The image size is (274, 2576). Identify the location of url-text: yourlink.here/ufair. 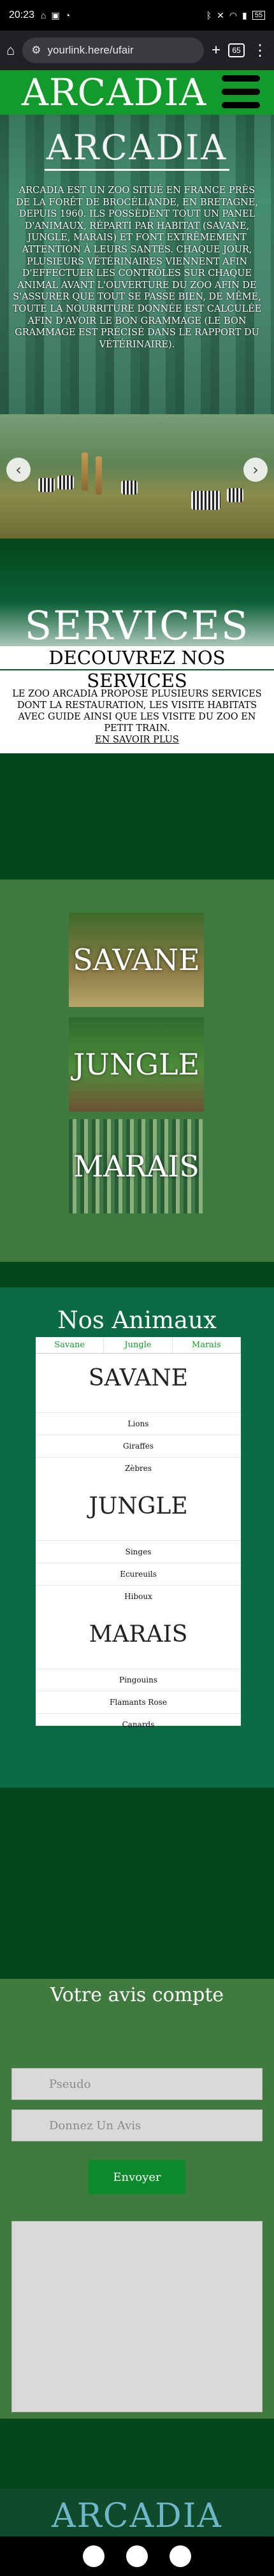
(90, 50).